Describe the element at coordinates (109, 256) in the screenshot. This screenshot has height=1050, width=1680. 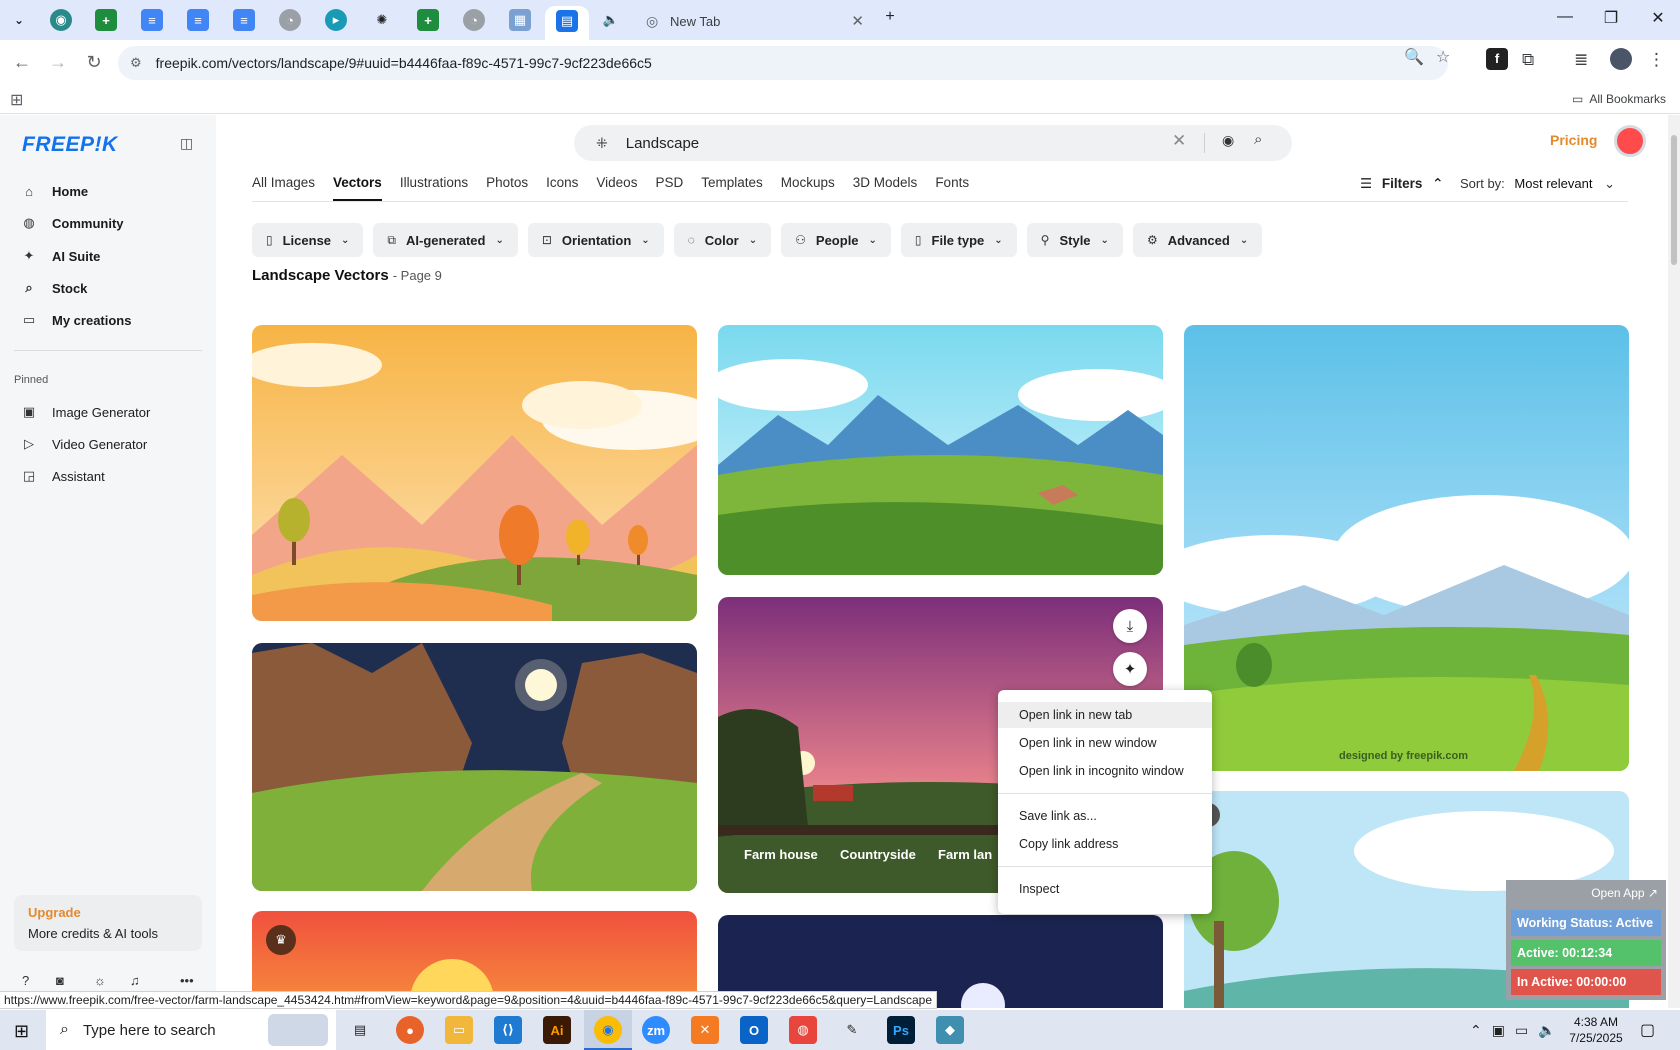
I see `sidebar-item-ai-suite: ✦ AI Suite` at that location.